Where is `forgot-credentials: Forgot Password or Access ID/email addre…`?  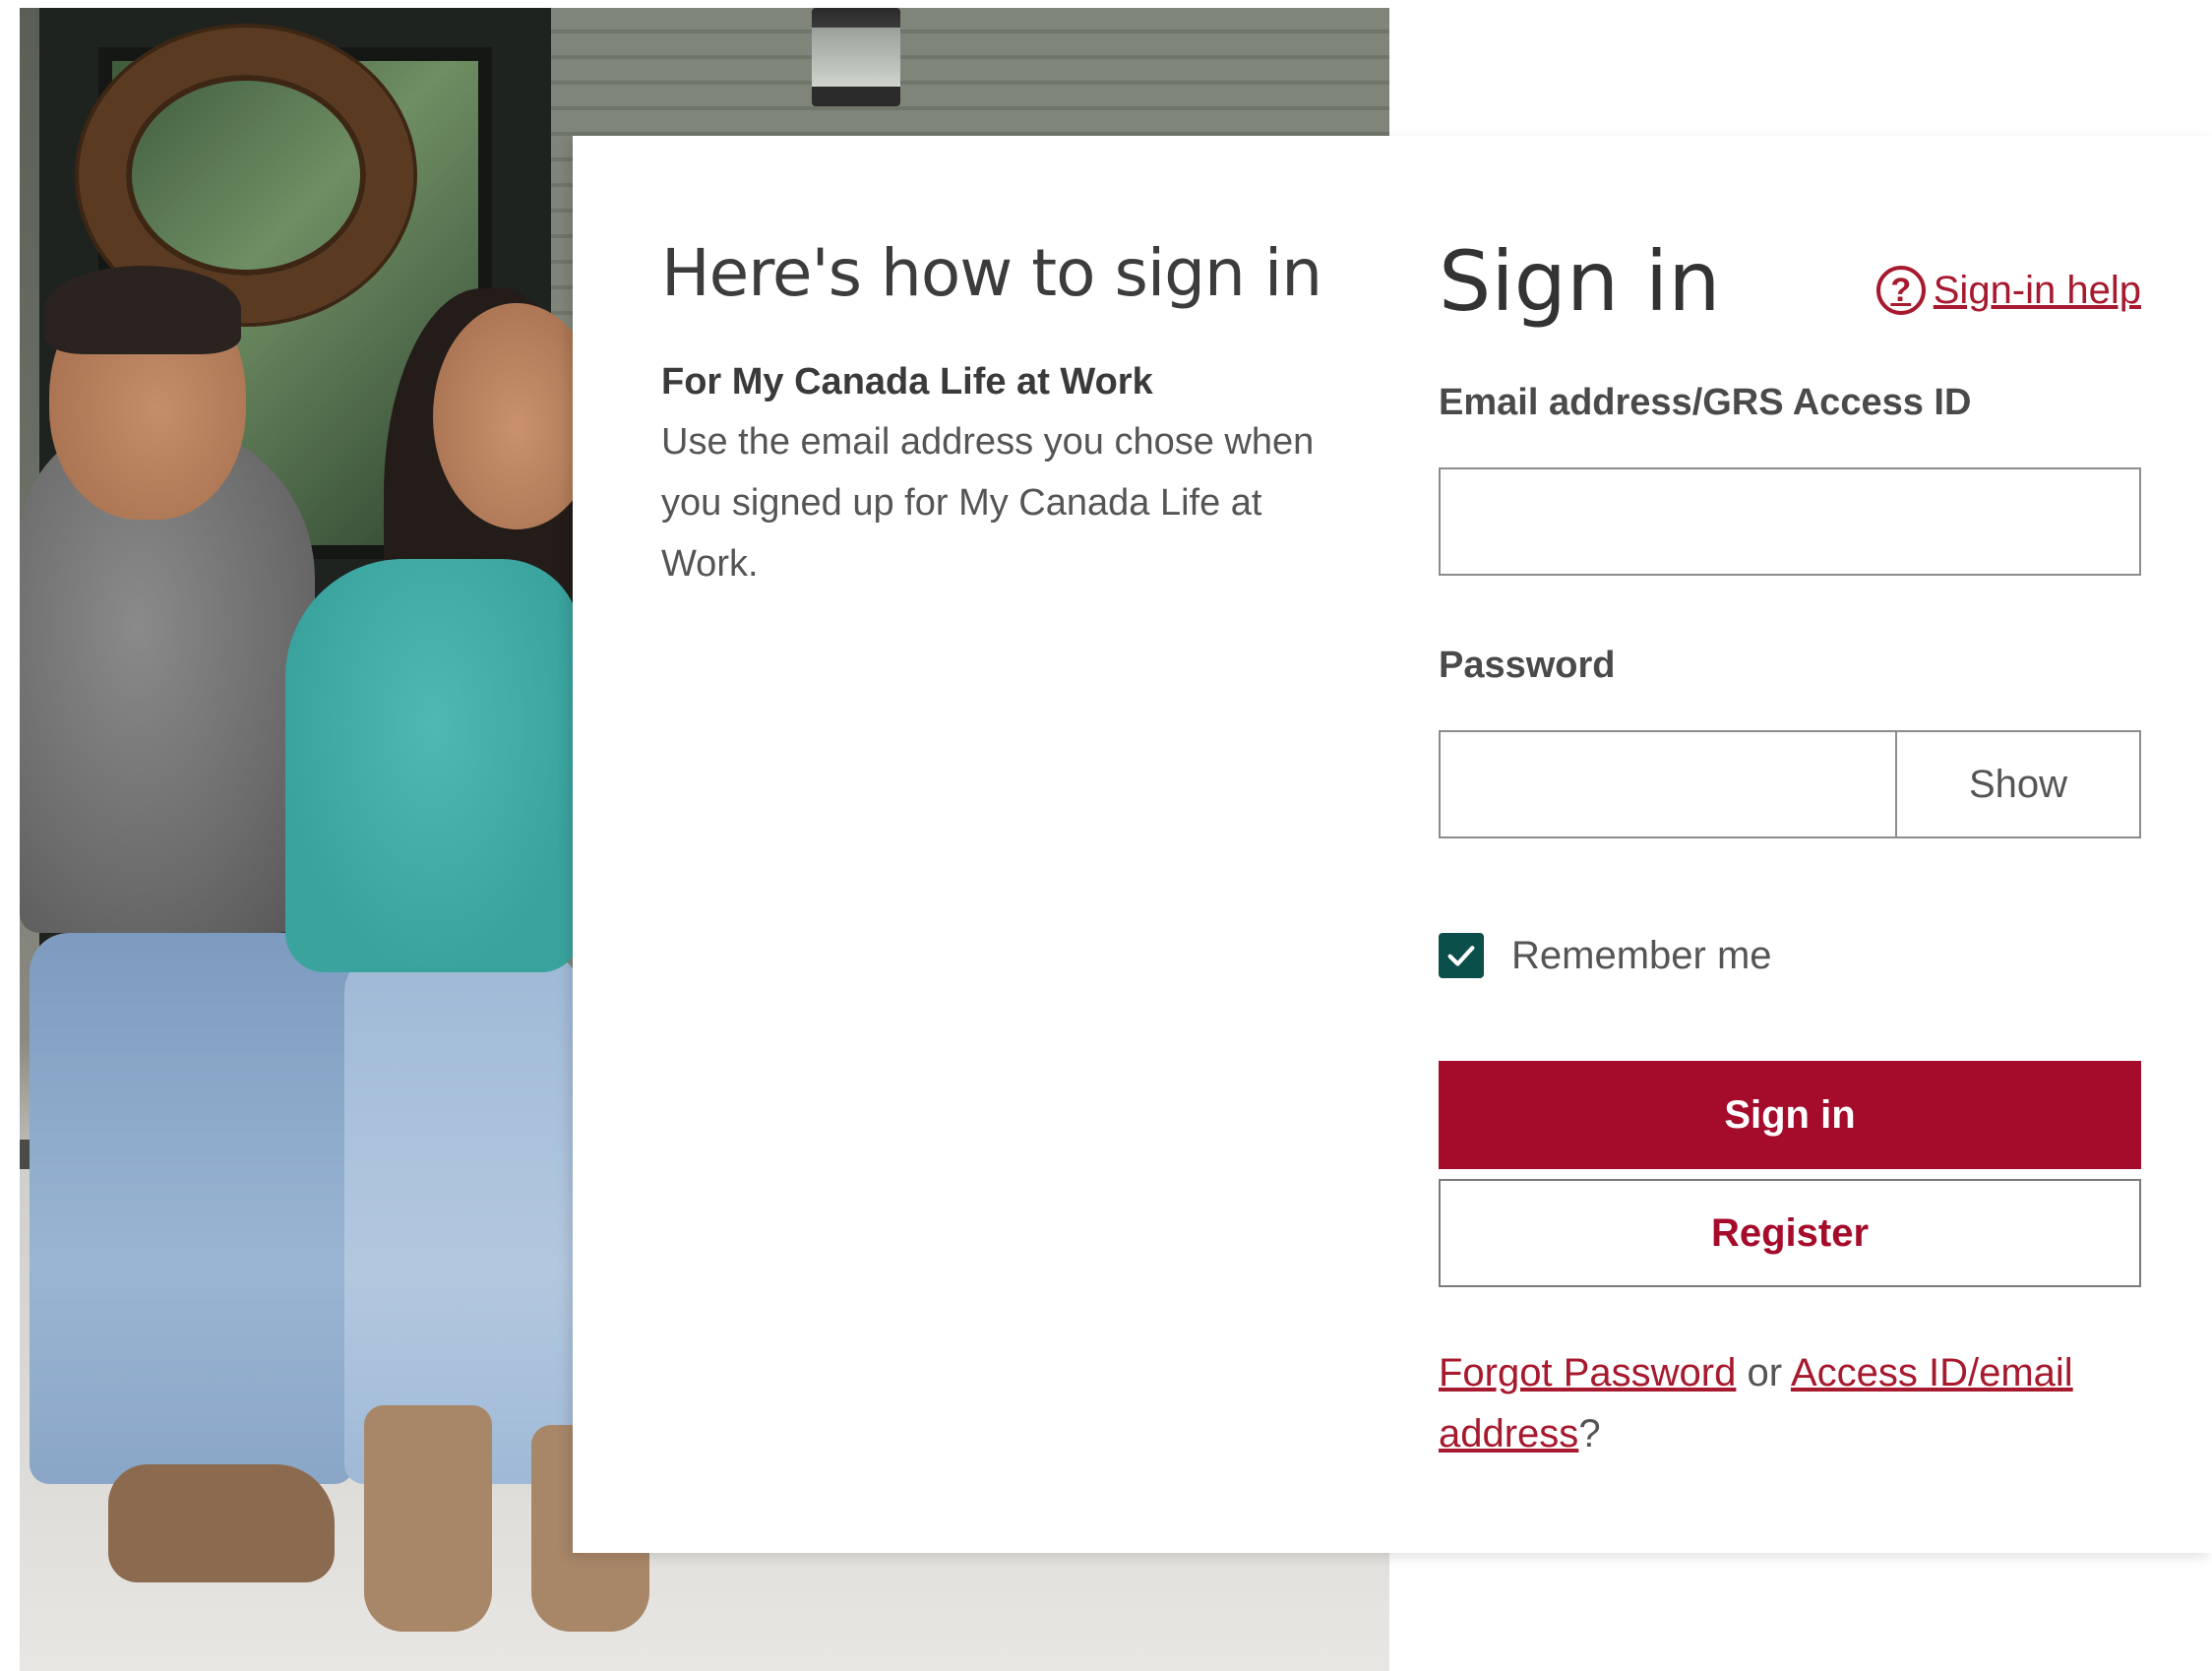
forgot-credentials: Forgot Password or Access ID/email addre… is located at coordinates (1790, 1403).